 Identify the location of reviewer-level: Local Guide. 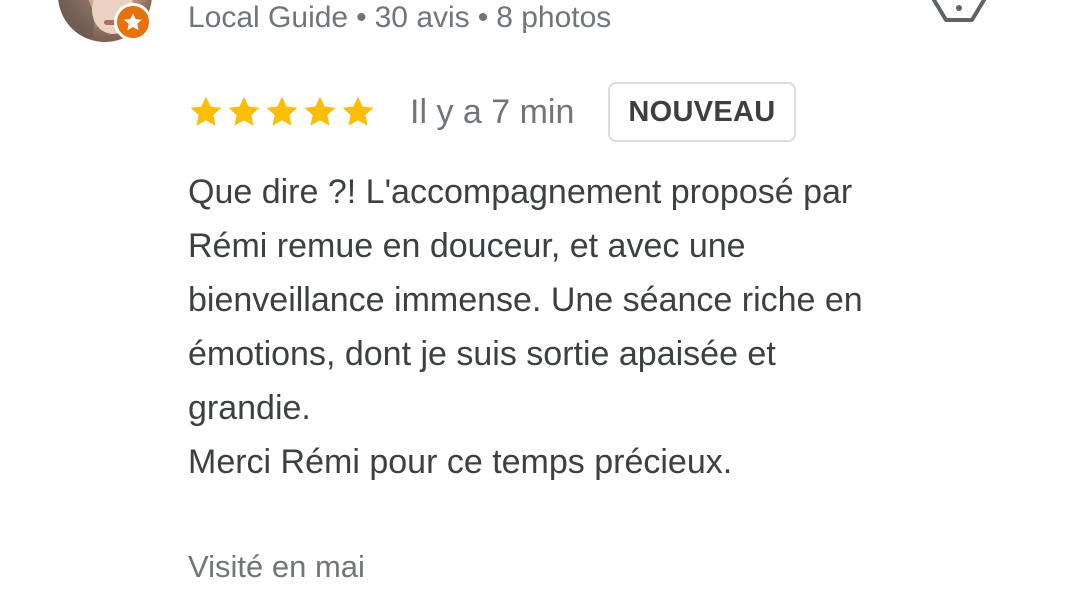
(268, 17).